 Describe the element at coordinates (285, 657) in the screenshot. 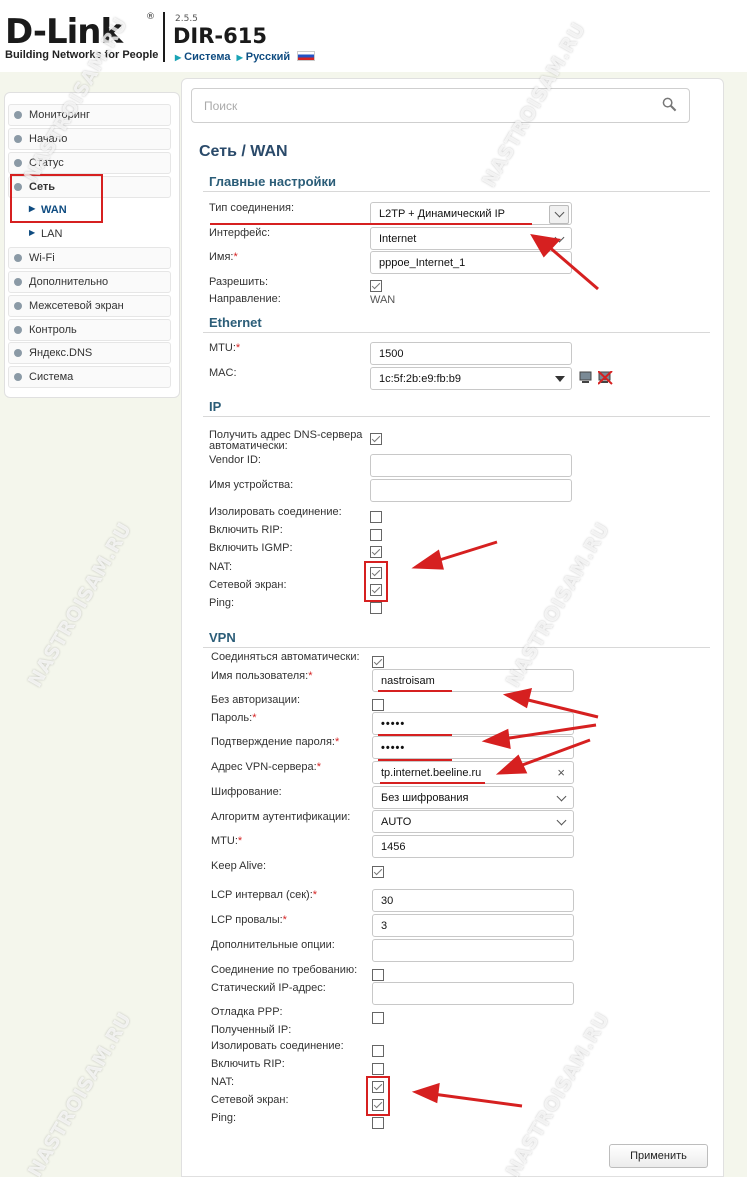

I see `vpn-auto-connect-label: Соединяться автоматически:` at that location.